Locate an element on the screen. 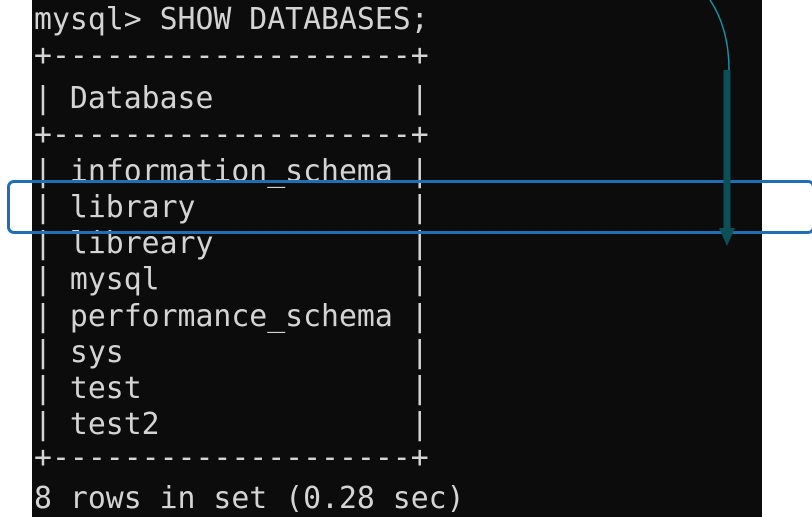  highlight-box is located at coordinates (409, 207).